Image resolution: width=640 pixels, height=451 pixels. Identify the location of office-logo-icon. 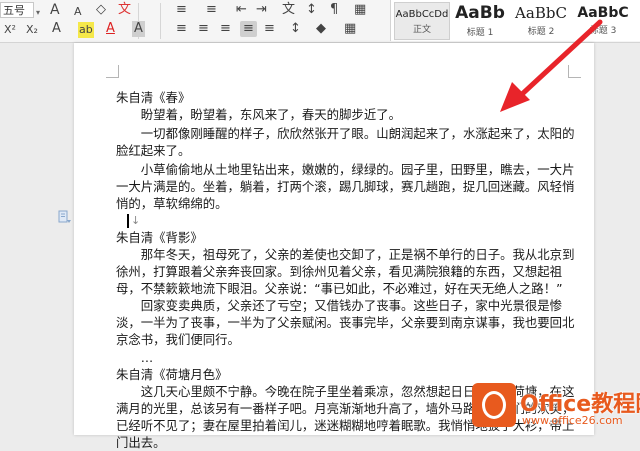
(494, 405).